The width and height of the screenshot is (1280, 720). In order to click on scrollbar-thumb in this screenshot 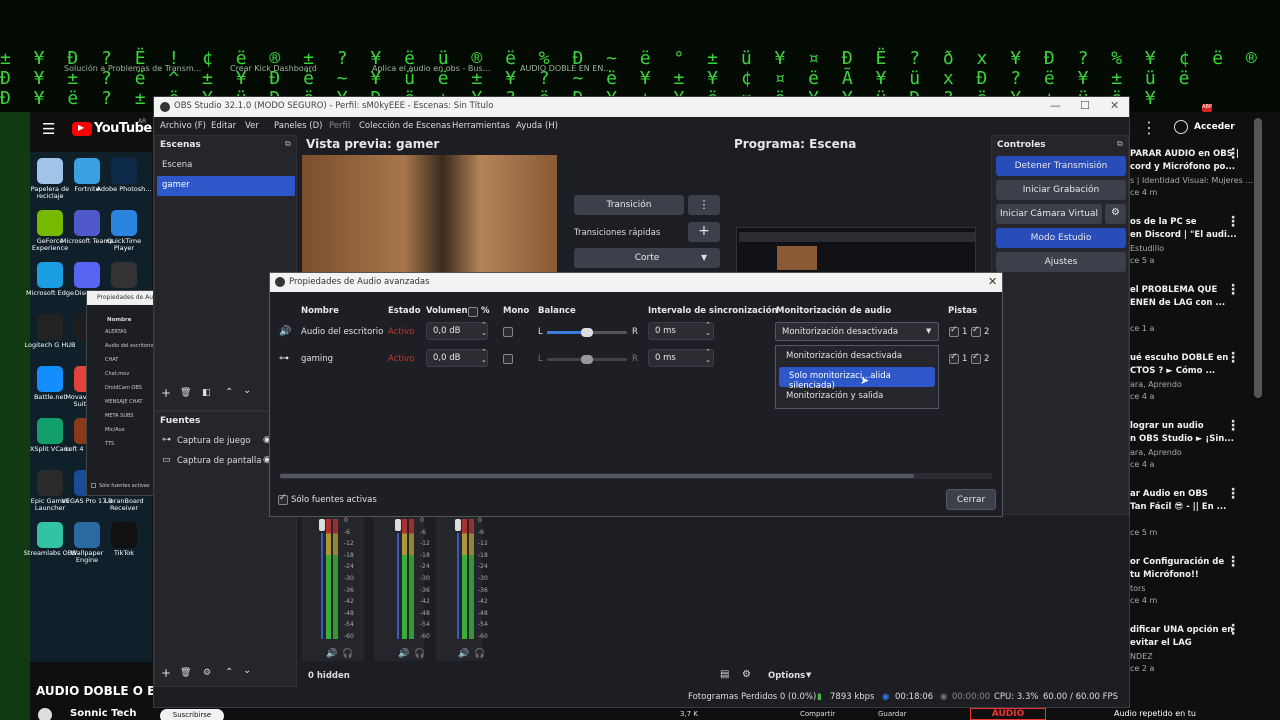, I will do `click(597, 476)`.